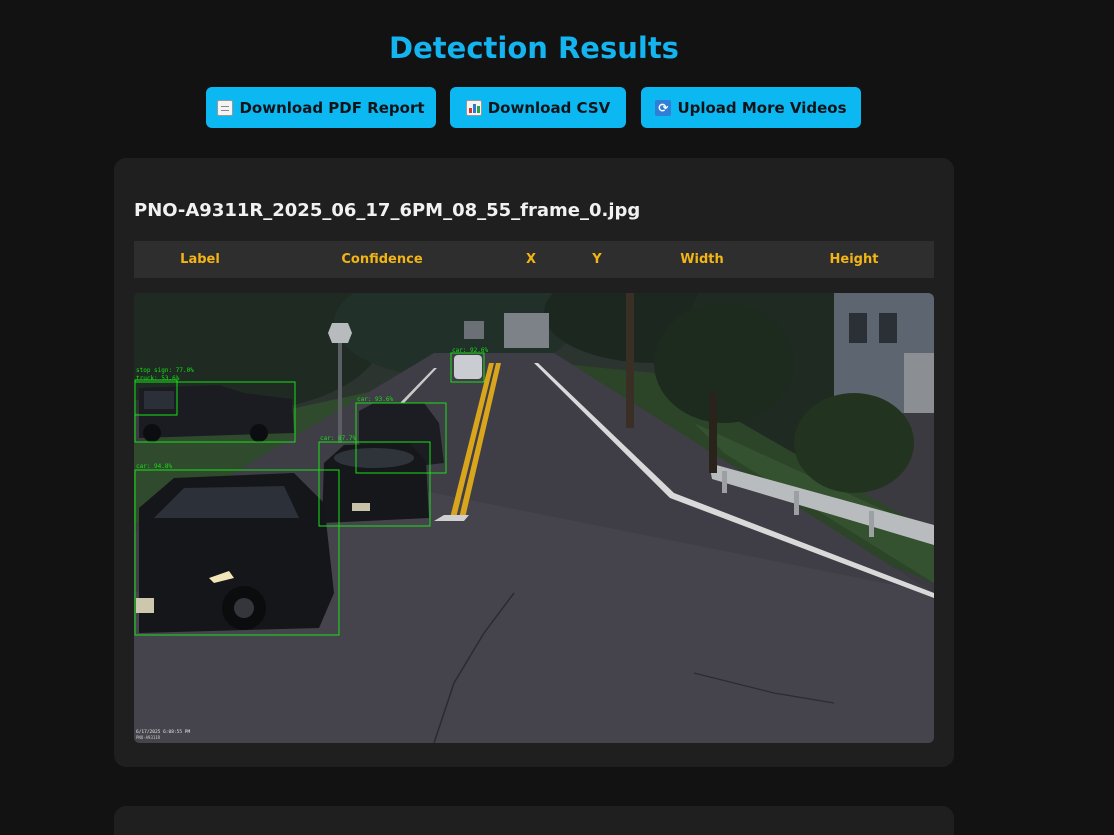 This screenshot has height=835, width=1114. Describe the element at coordinates (549, 107) in the screenshot. I see `download-csv-label: Download CSV` at that location.